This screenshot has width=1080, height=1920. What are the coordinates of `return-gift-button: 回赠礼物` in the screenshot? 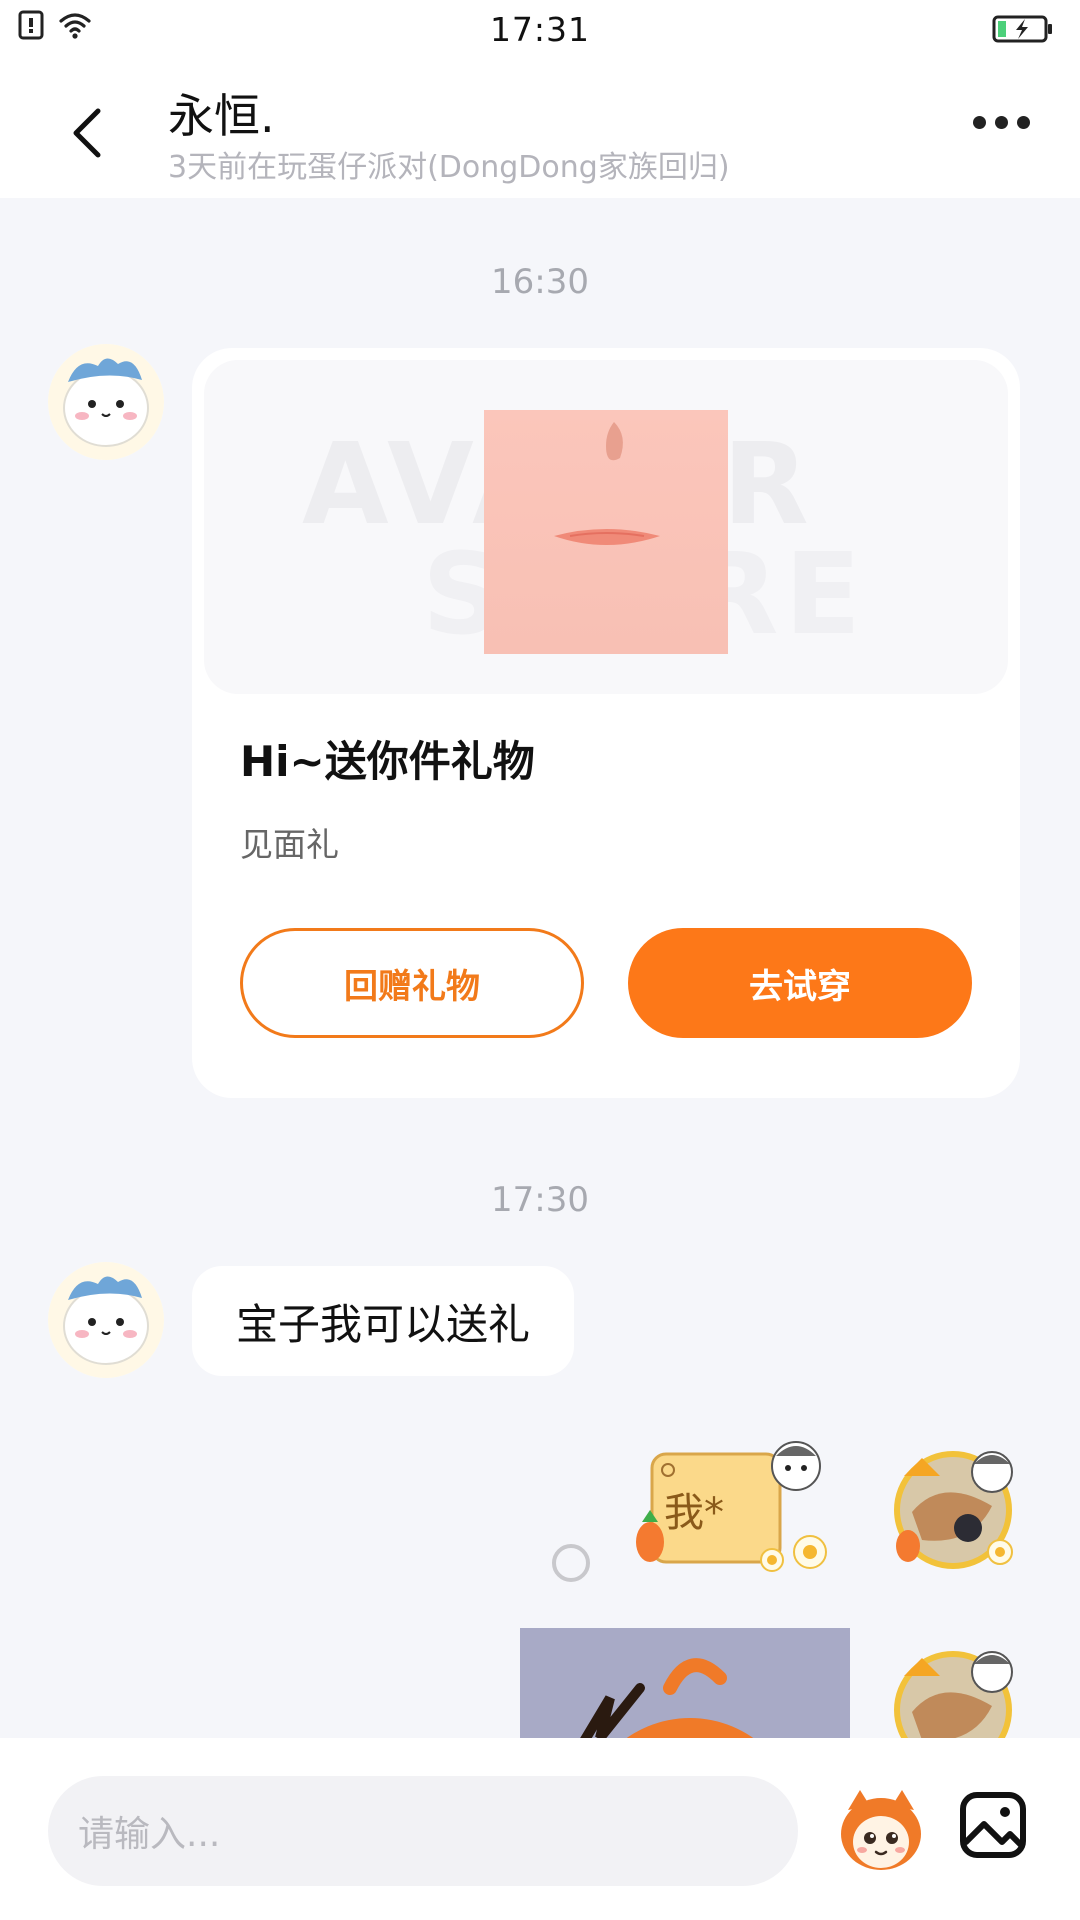 It's located at (412, 983).